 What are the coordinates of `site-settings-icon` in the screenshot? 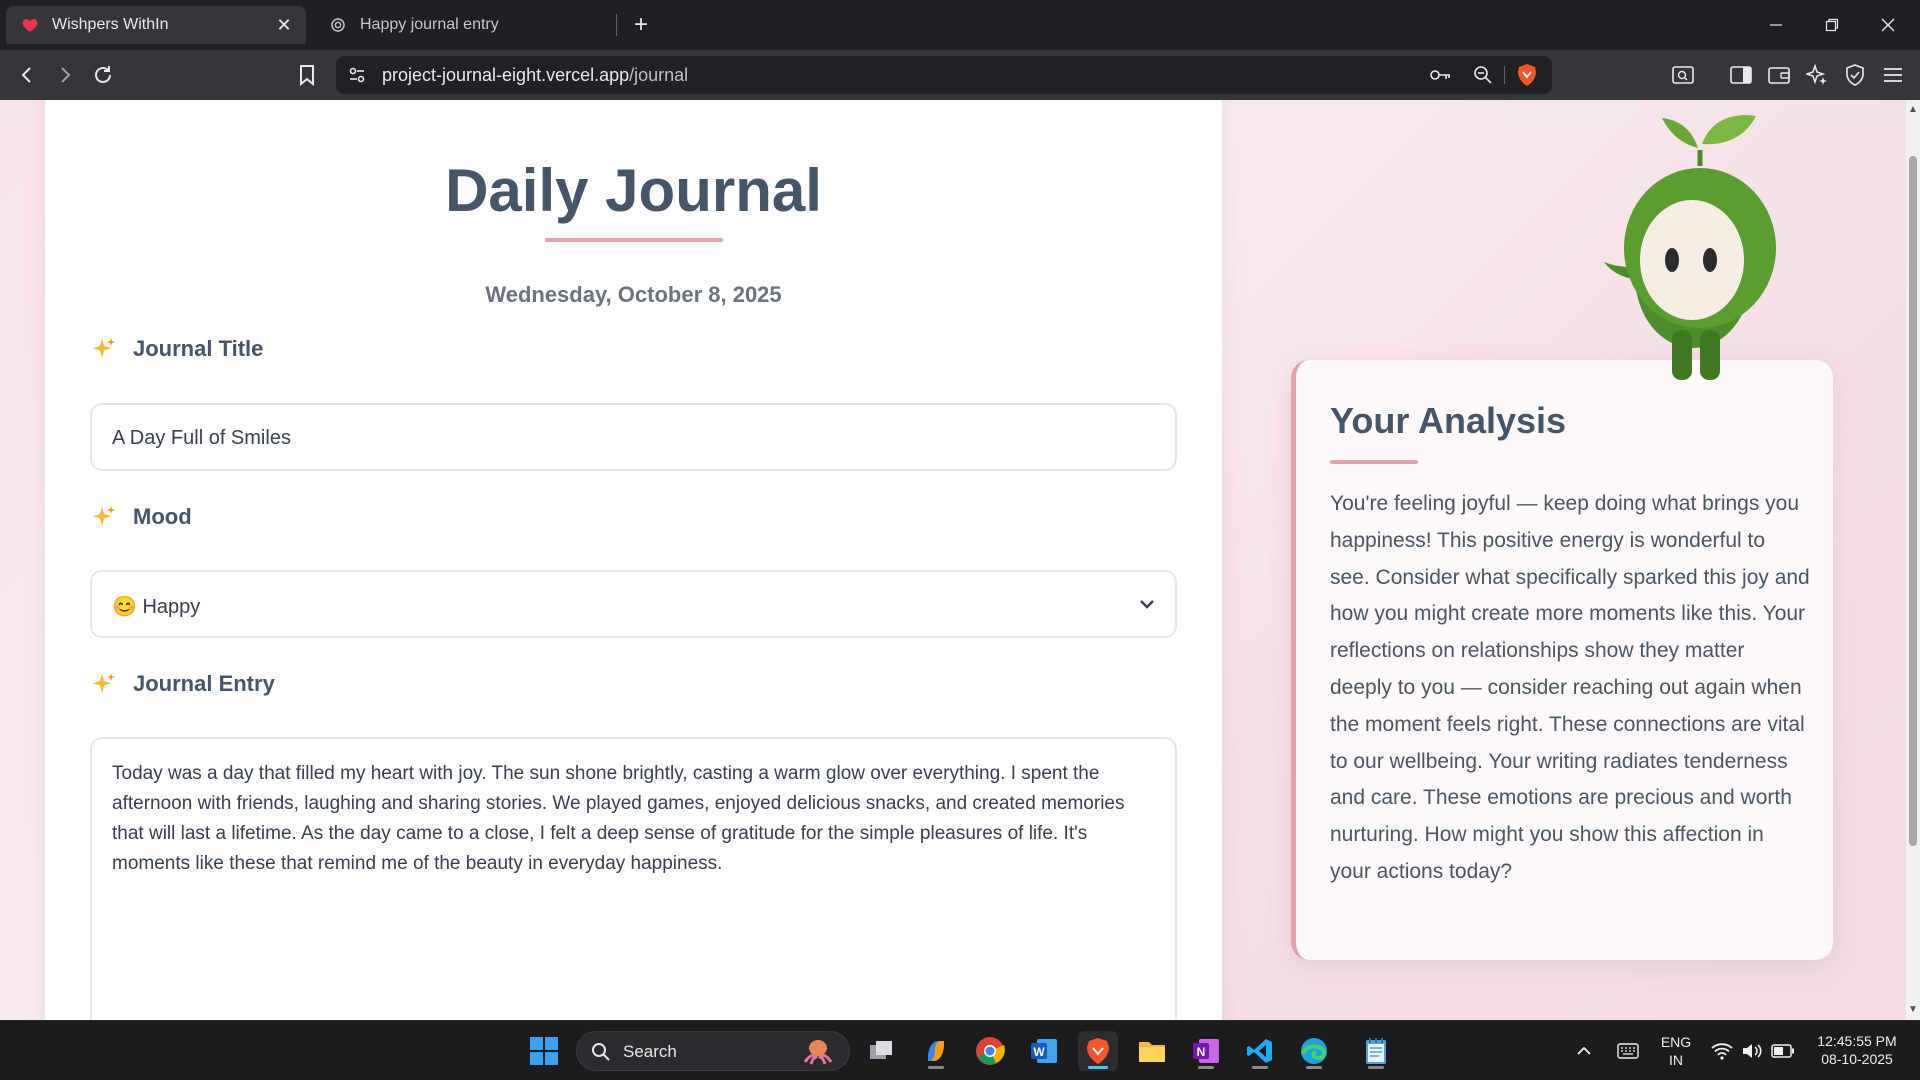 It's located at (357, 75).